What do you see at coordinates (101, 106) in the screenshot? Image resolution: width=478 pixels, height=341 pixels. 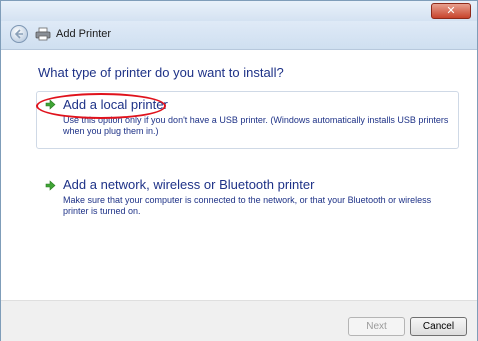 I see `red-highlight-ellipse` at bounding box center [101, 106].